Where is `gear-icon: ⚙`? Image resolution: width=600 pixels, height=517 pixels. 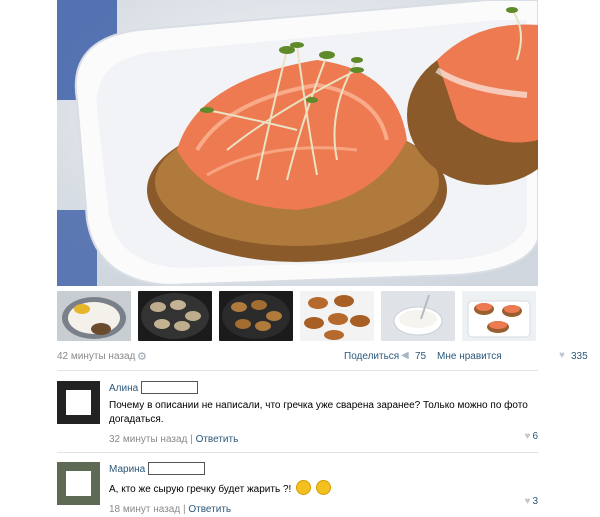 gear-icon: ⚙ is located at coordinates (142, 356).